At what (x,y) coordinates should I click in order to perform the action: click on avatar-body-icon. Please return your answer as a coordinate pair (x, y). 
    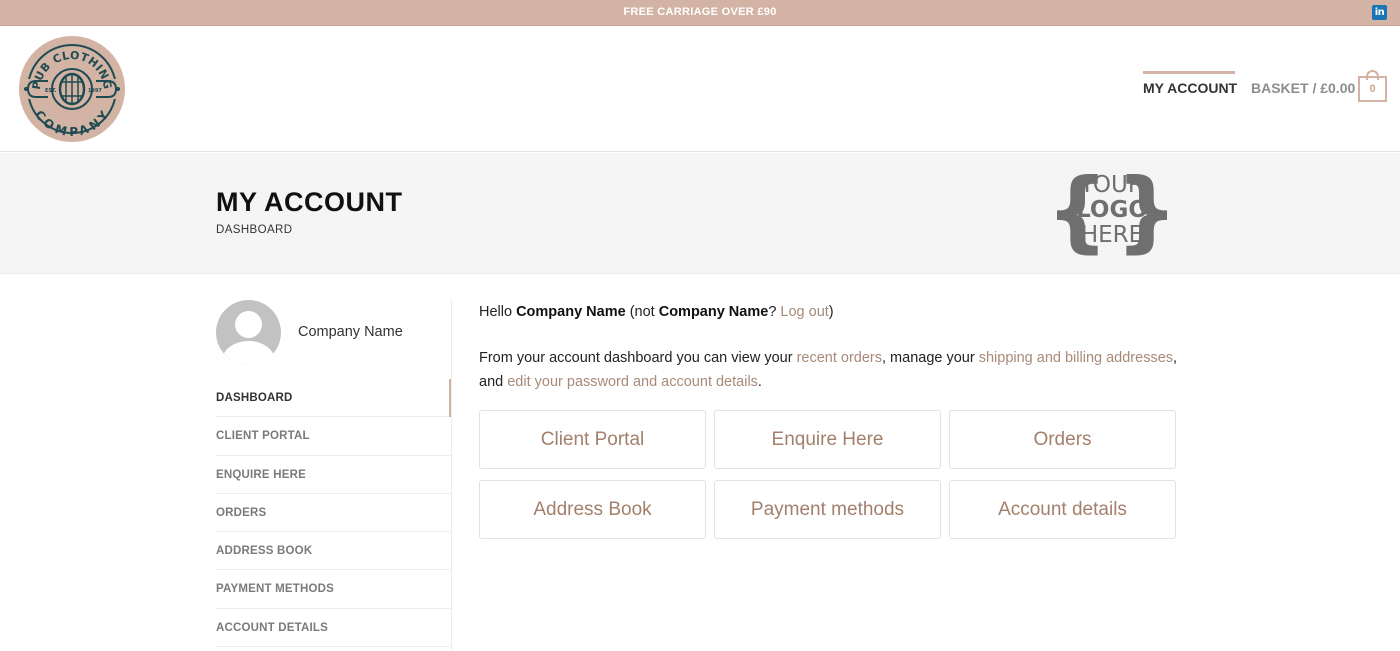
    Looking at the image, I should click on (248, 353).